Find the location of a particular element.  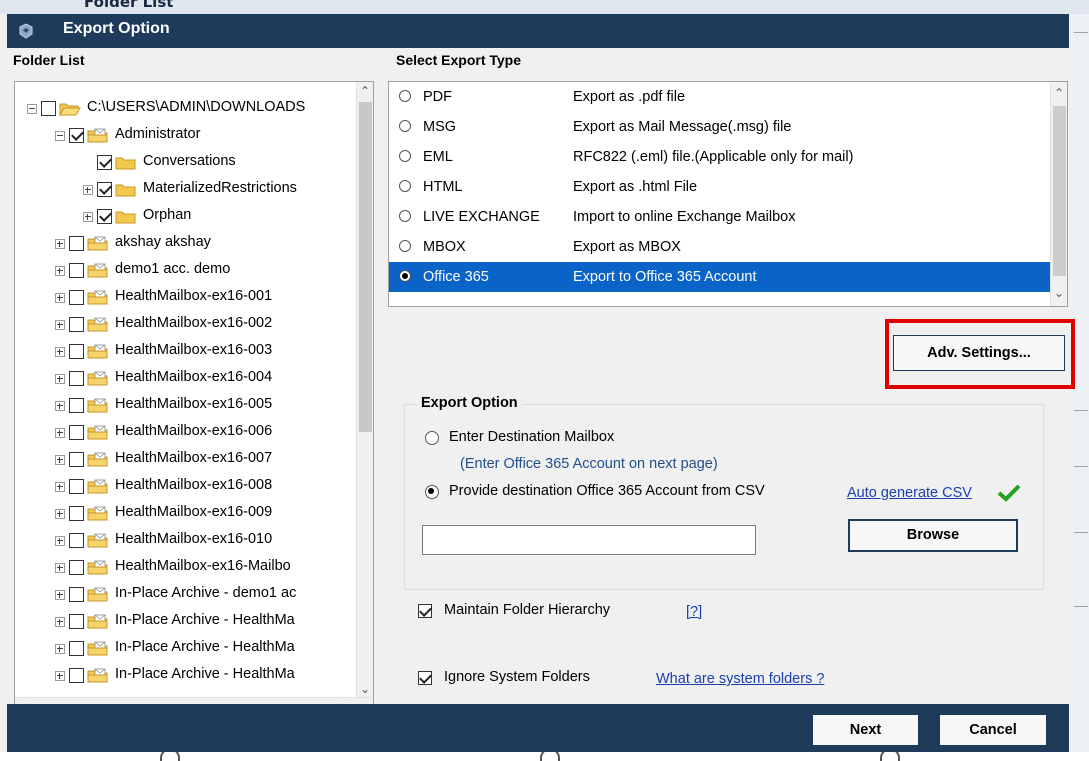

export-type-description: Export as .pdf file is located at coordinates (629, 97).